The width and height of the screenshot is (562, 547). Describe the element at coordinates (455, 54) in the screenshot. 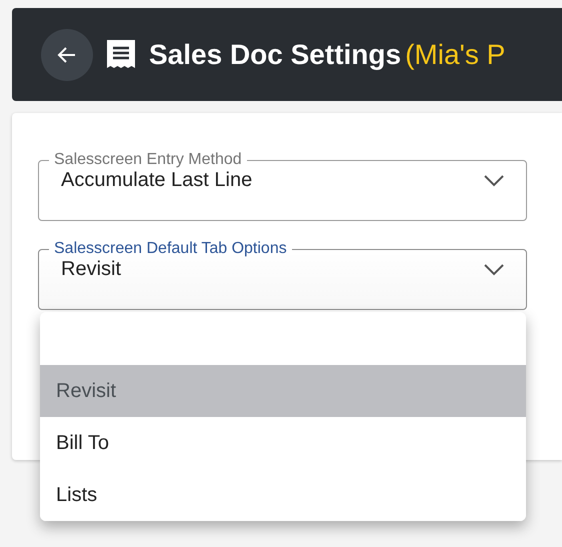

I see `page-subtitle: (Mia's P` at that location.